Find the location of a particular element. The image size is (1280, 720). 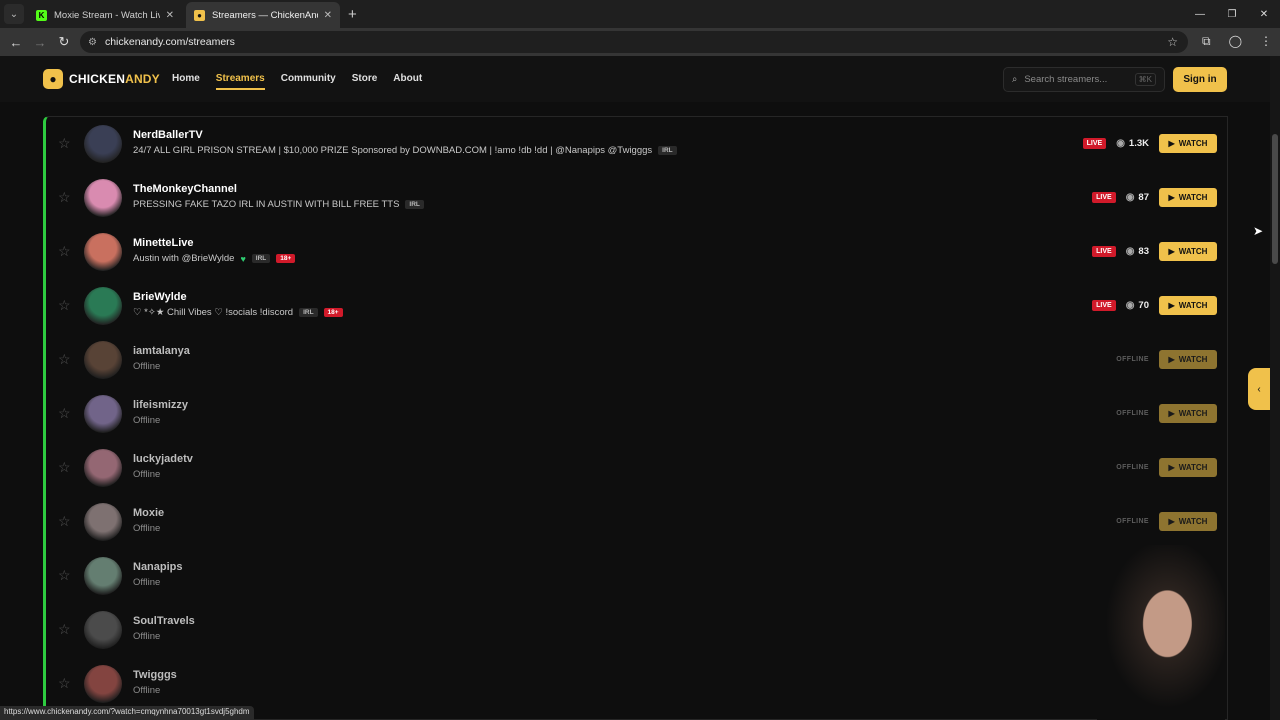

side-panel-toggle-icon: ‹ is located at coordinates (1259, 389).